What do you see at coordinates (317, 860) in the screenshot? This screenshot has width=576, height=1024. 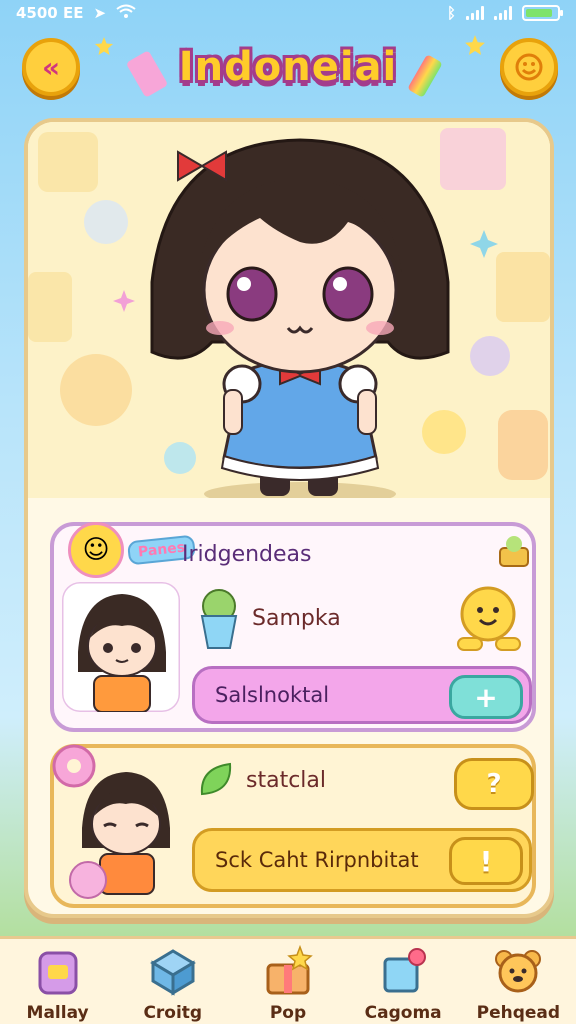 I see `action-label: Sck Caht Rirpnbitat` at bounding box center [317, 860].